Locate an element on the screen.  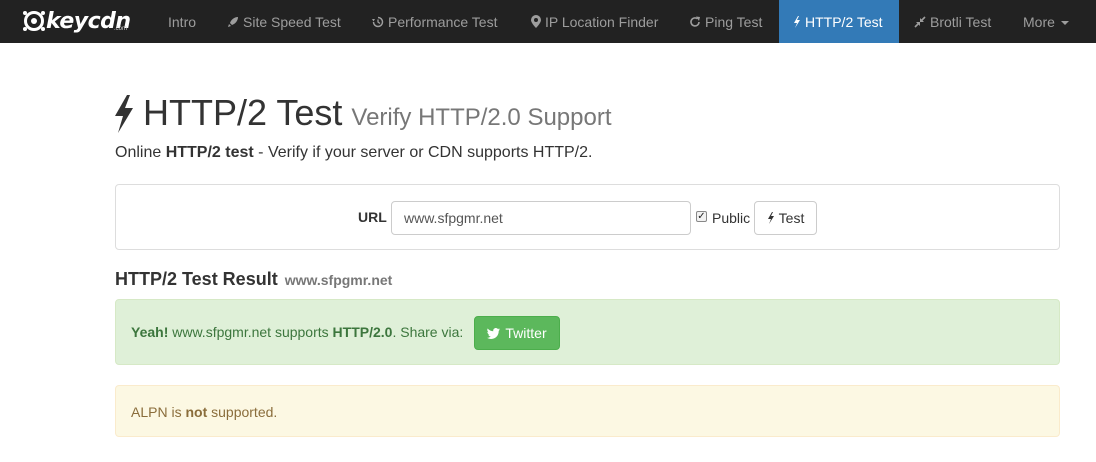
twitter-share-button: Twitter is located at coordinates (517, 333).